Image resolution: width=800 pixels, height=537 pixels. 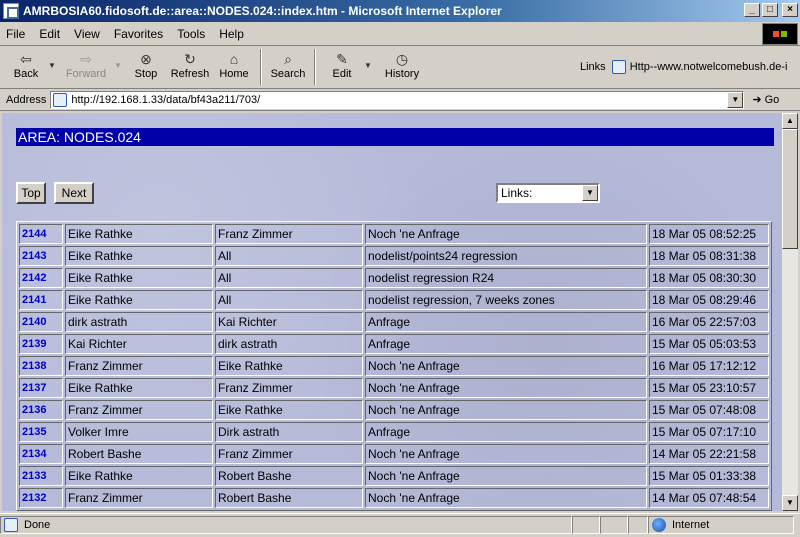 What do you see at coordinates (709, 432) in the screenshot?
I see `message-date: 15 Mar 05 07:17:10` at bounding box center [709, 432].